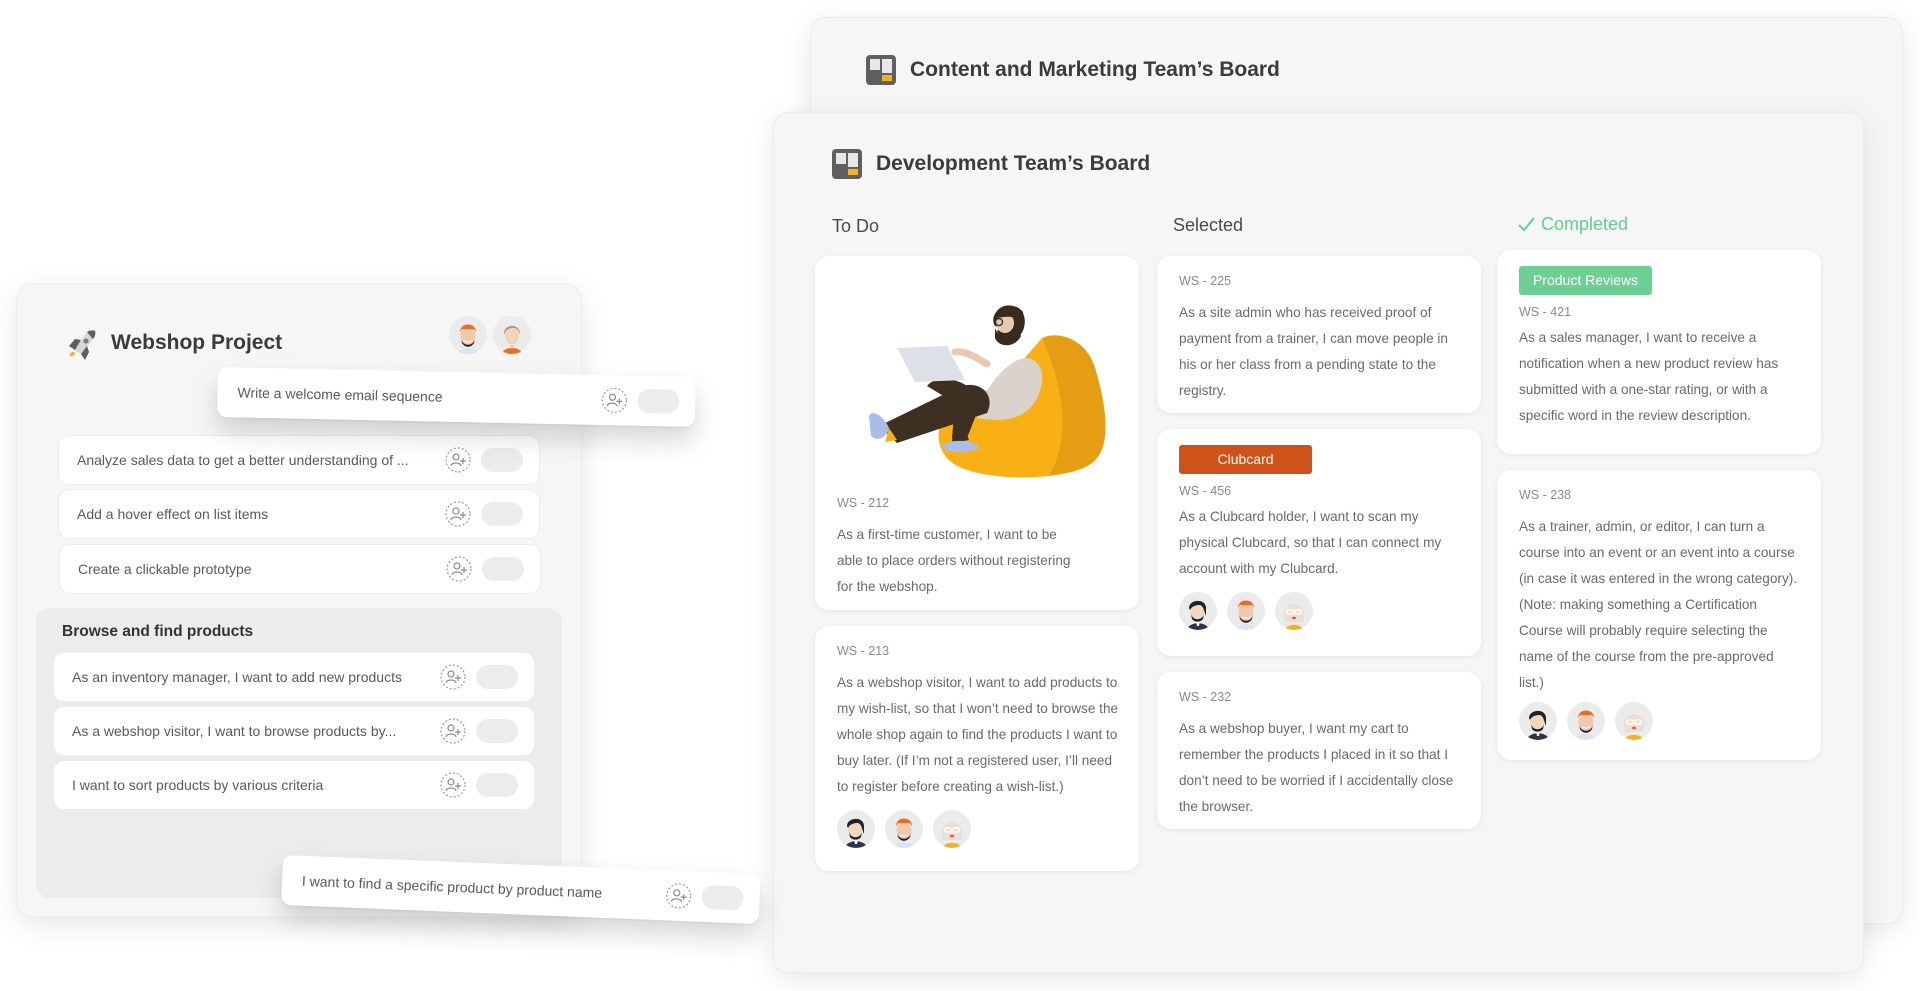 Image resolution: width=1920 pixels, height=991 pixels. Describe the element at coordinates (300, 569) in the screenshot. I see `task-item: Create a clickable prototype` at that location.